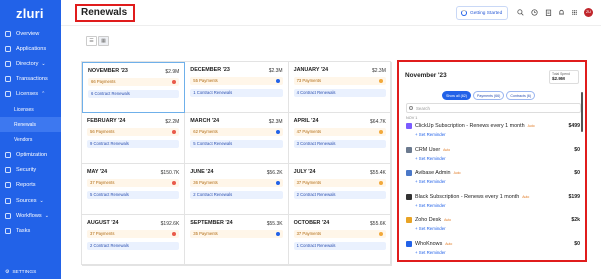 The width and height of the screenshot is (601, 279). Describe the element at coordinates (236, 183) in the screenshot. I see `payments-pill: 36 Payments` at that location.